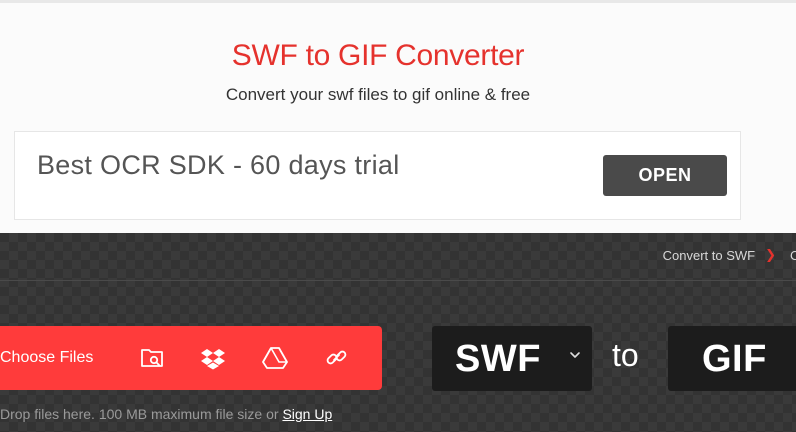  I want to click on link-icon, so click(337, 358).